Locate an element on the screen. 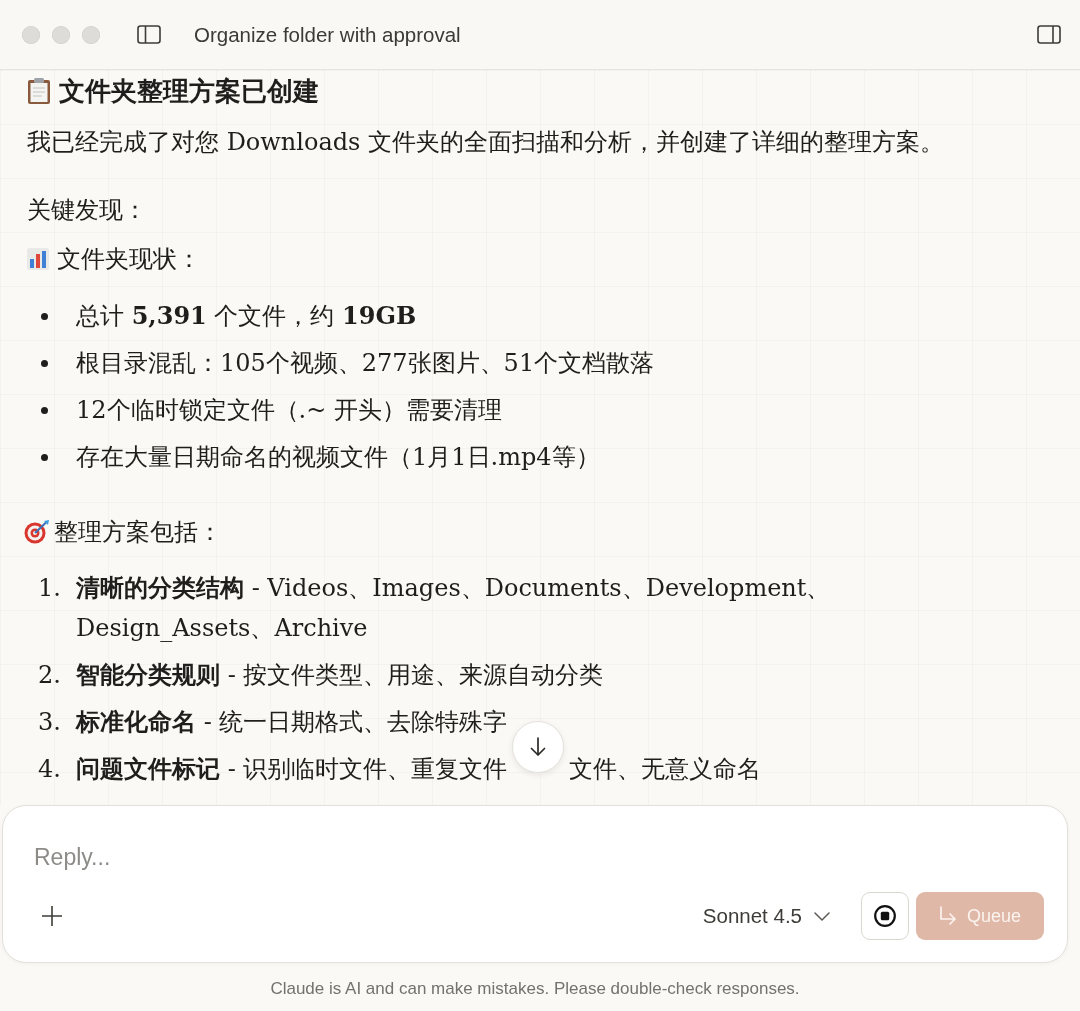 The width and height of the screenshot is (1080, 1011). window-title: Organize folder with approval is located at coordinates (327, 34).